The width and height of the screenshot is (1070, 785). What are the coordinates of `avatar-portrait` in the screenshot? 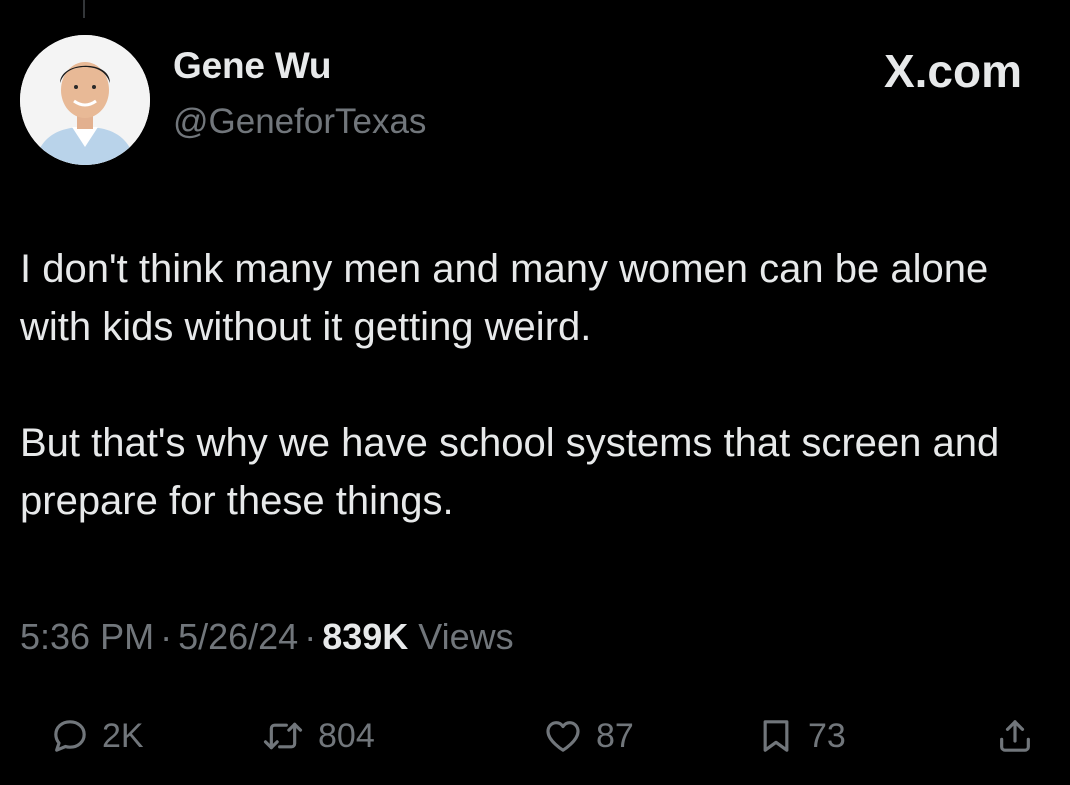 It's located at (85, 100).